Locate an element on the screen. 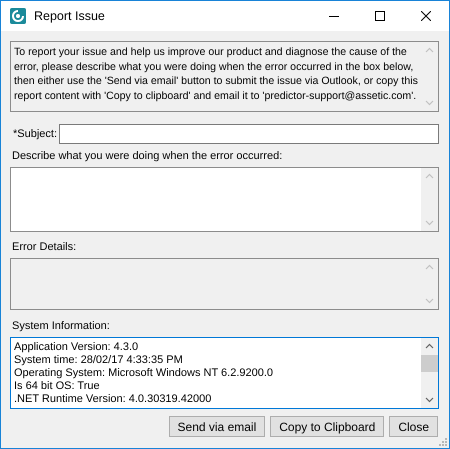 The width and height of the screenshot is (450, 449). dialog-button: Close is located at coordinates (413, 426).